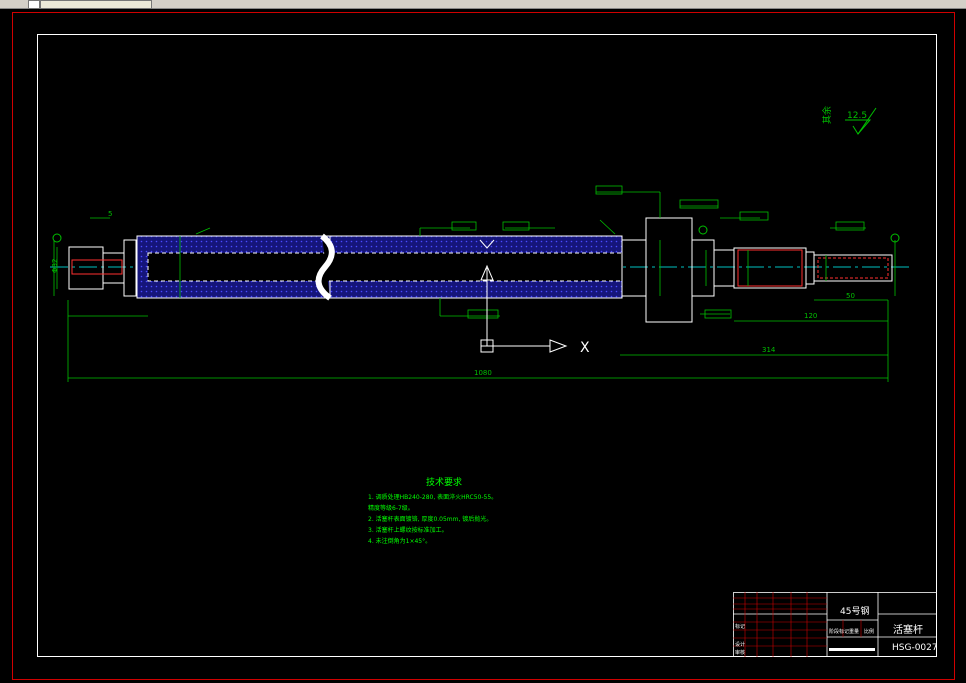  Describe the element at coordinates (839, 632) in the screenshot. I see `title-label: 阶段标记` at that location.